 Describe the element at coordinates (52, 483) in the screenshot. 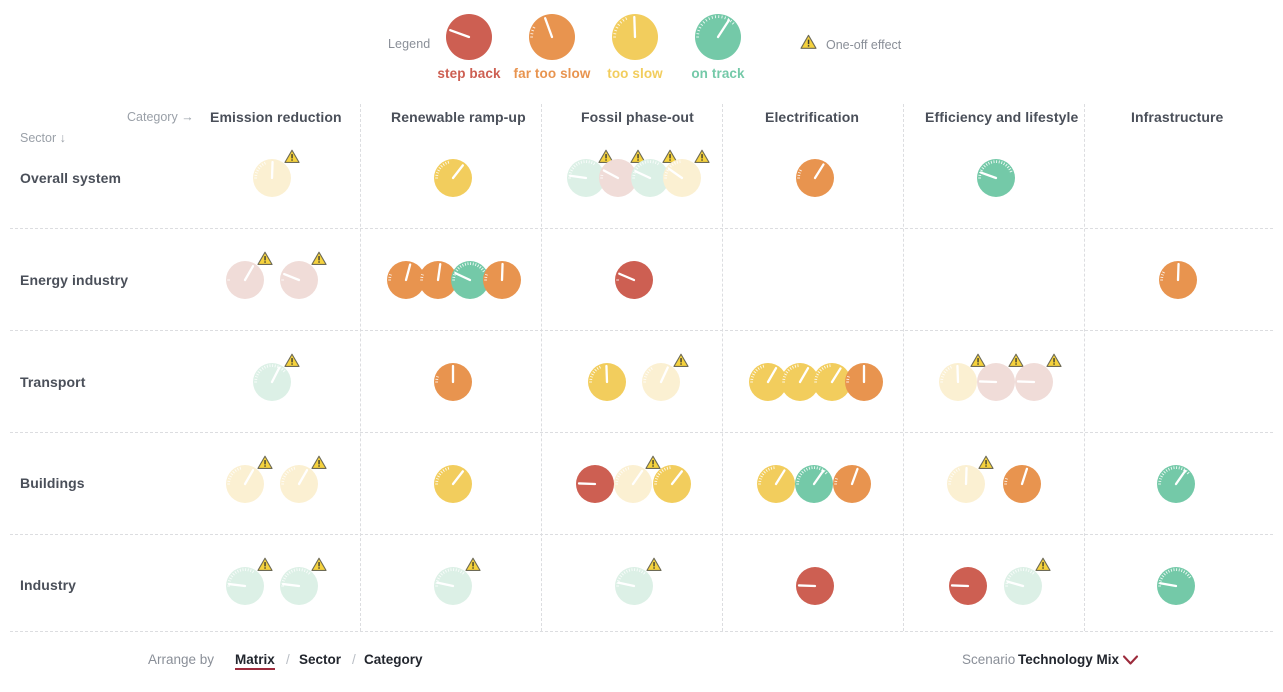

I see `row-label-3: Buildings` at that location.